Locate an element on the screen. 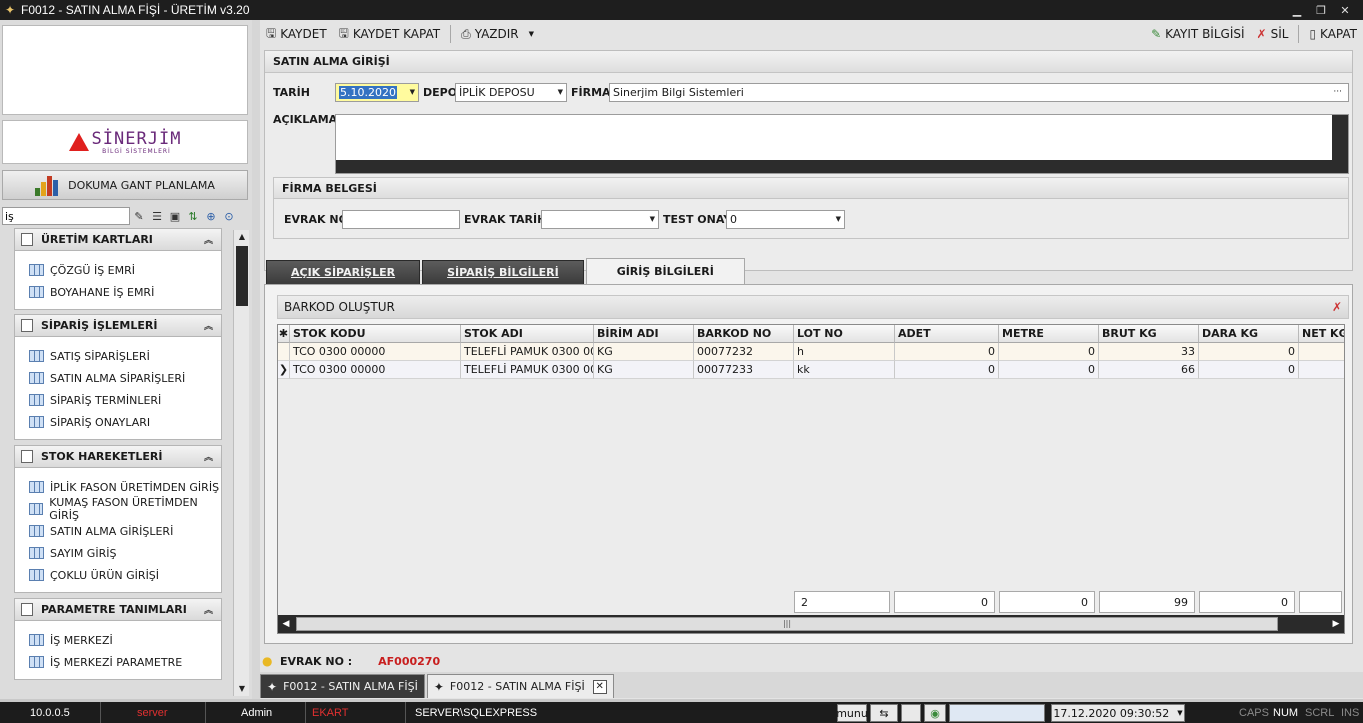 This screenshot has width=1363, height=723. print-button: ⎙ YAZDIR ▼ is located at coordinates (497, 34).